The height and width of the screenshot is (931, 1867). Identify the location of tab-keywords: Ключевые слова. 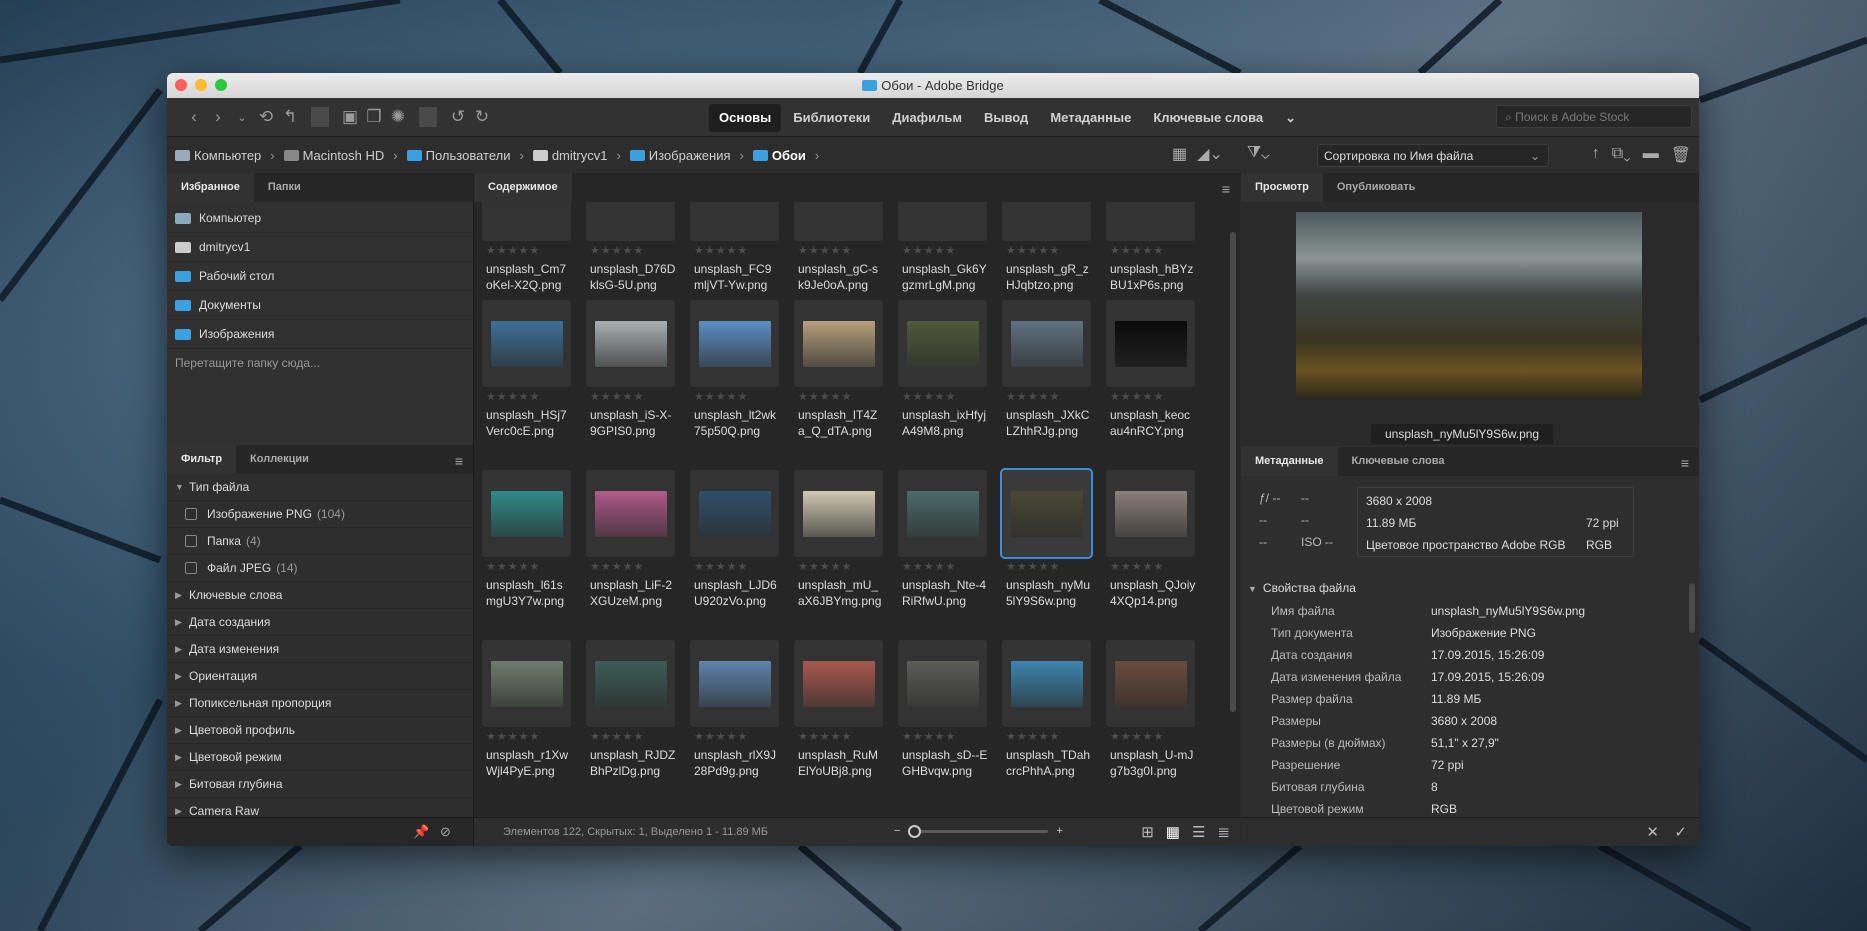
(1398, 461).